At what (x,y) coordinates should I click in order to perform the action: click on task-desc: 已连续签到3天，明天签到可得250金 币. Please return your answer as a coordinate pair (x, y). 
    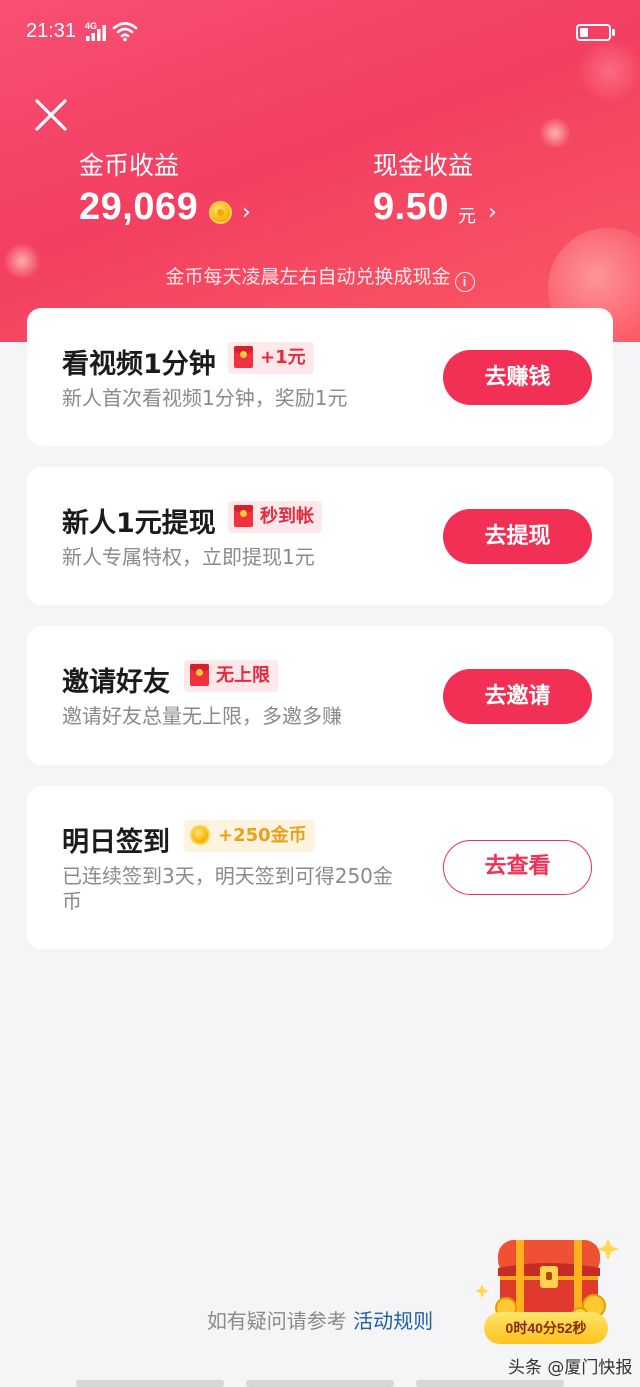
    Looking at the image, I should click on (227, 889).